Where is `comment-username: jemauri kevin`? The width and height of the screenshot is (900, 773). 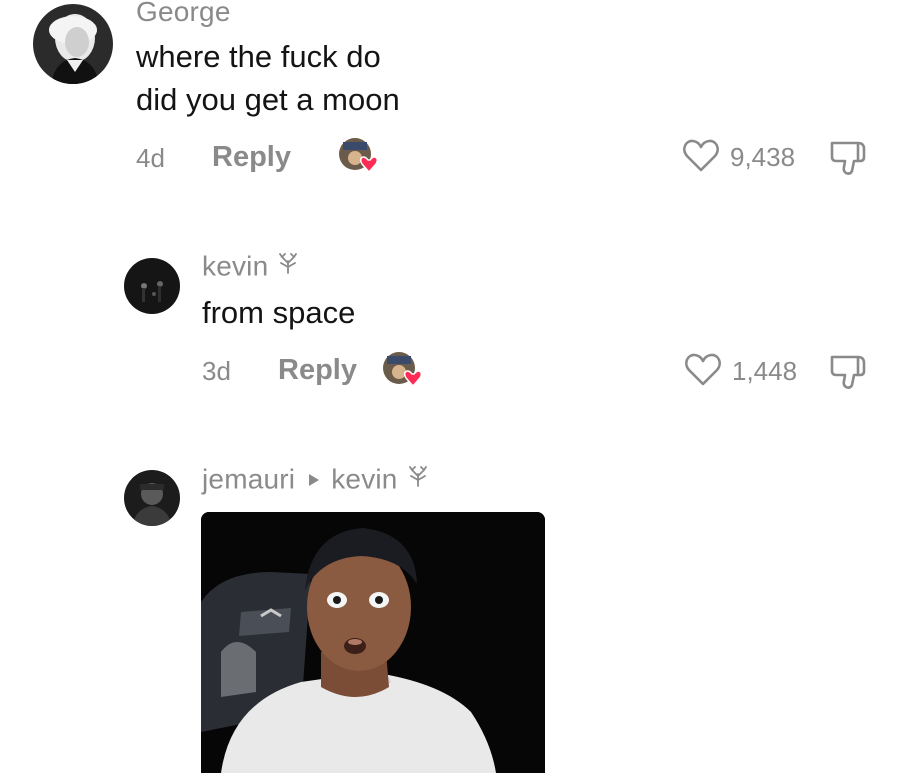
comment-username: jemauri kevin is located at coordinates (316, 481).